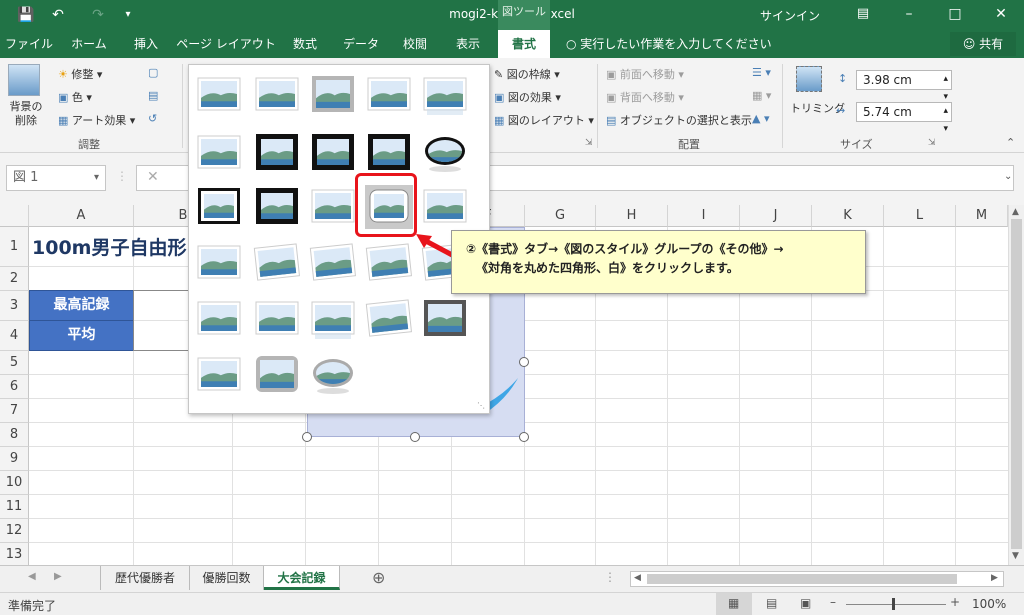 This screenshot has width=1024, height=615. What do you see at coordinates (14, 531) in the screenshot?
I see `row-header: 12` at bounding box center [14, 531].